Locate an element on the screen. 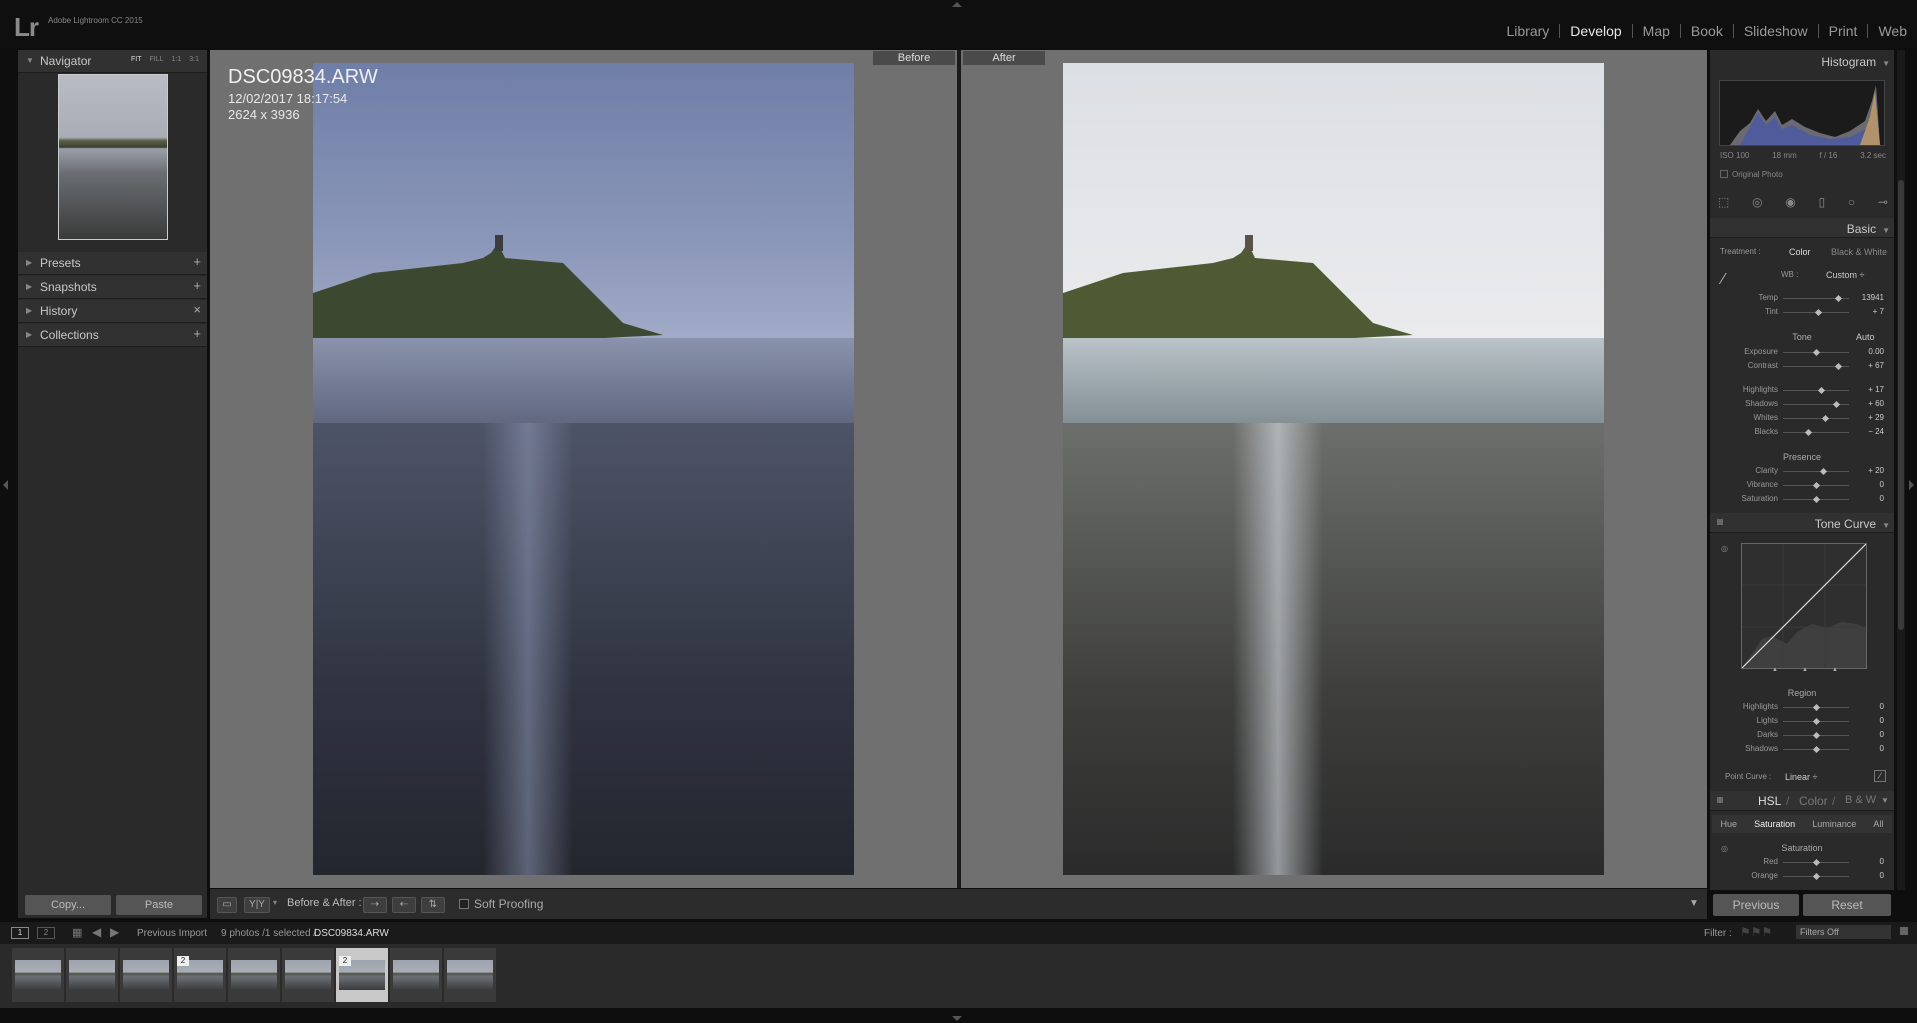 This screenshot has width=1917, height=1023. color-tab: Color is located at coordinates (1813, 801).